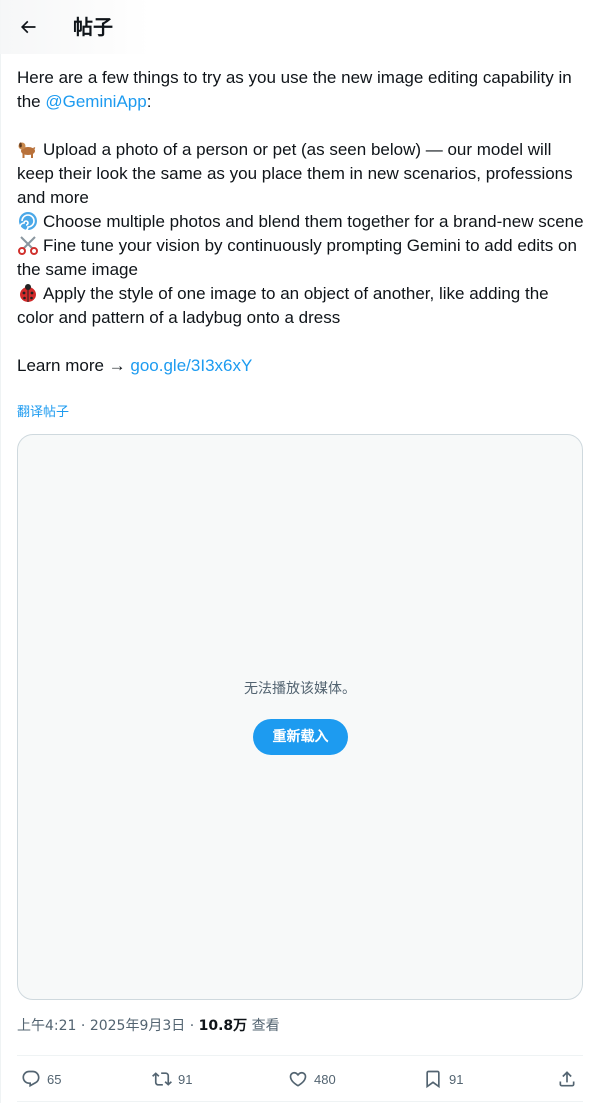 The height and width of the screenshot is (1103, 599). What do you see at coordinates (93, 27) in the screenshot?
I see `page-title: 帖子` at bounding box center [93, 27].